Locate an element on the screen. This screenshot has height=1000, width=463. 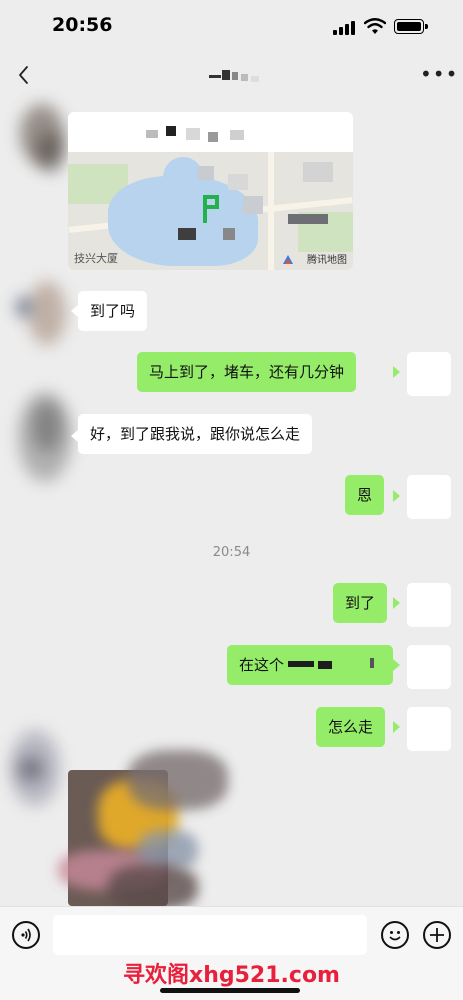
message-bubble: 马上到了，堵车，还有几分钟 is located at coordinates (247, 372).